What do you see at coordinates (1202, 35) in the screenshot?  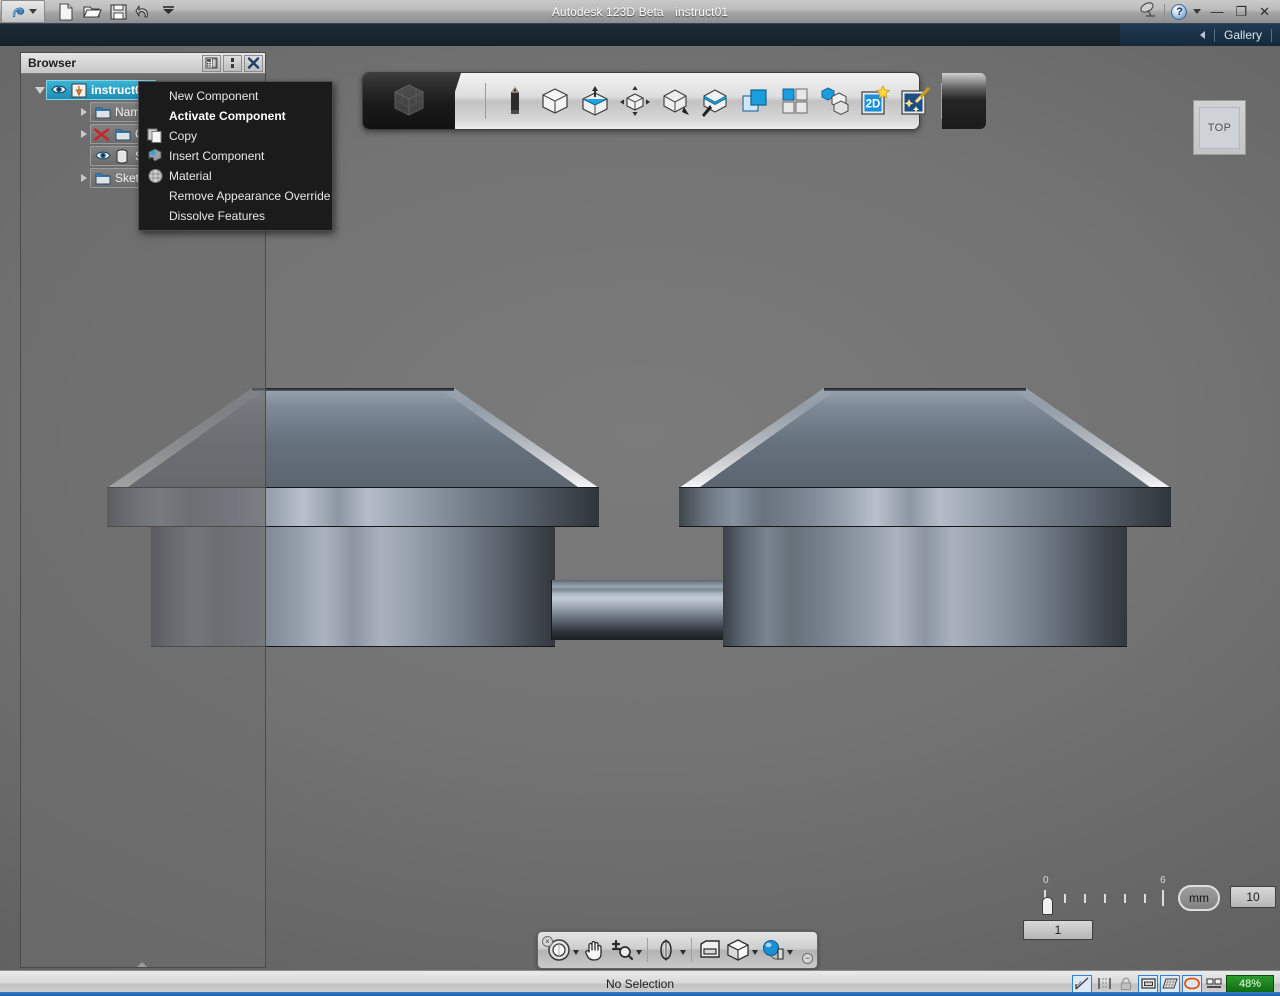 I see `prev-arrow-icon` at bounding box center [1202, 35].